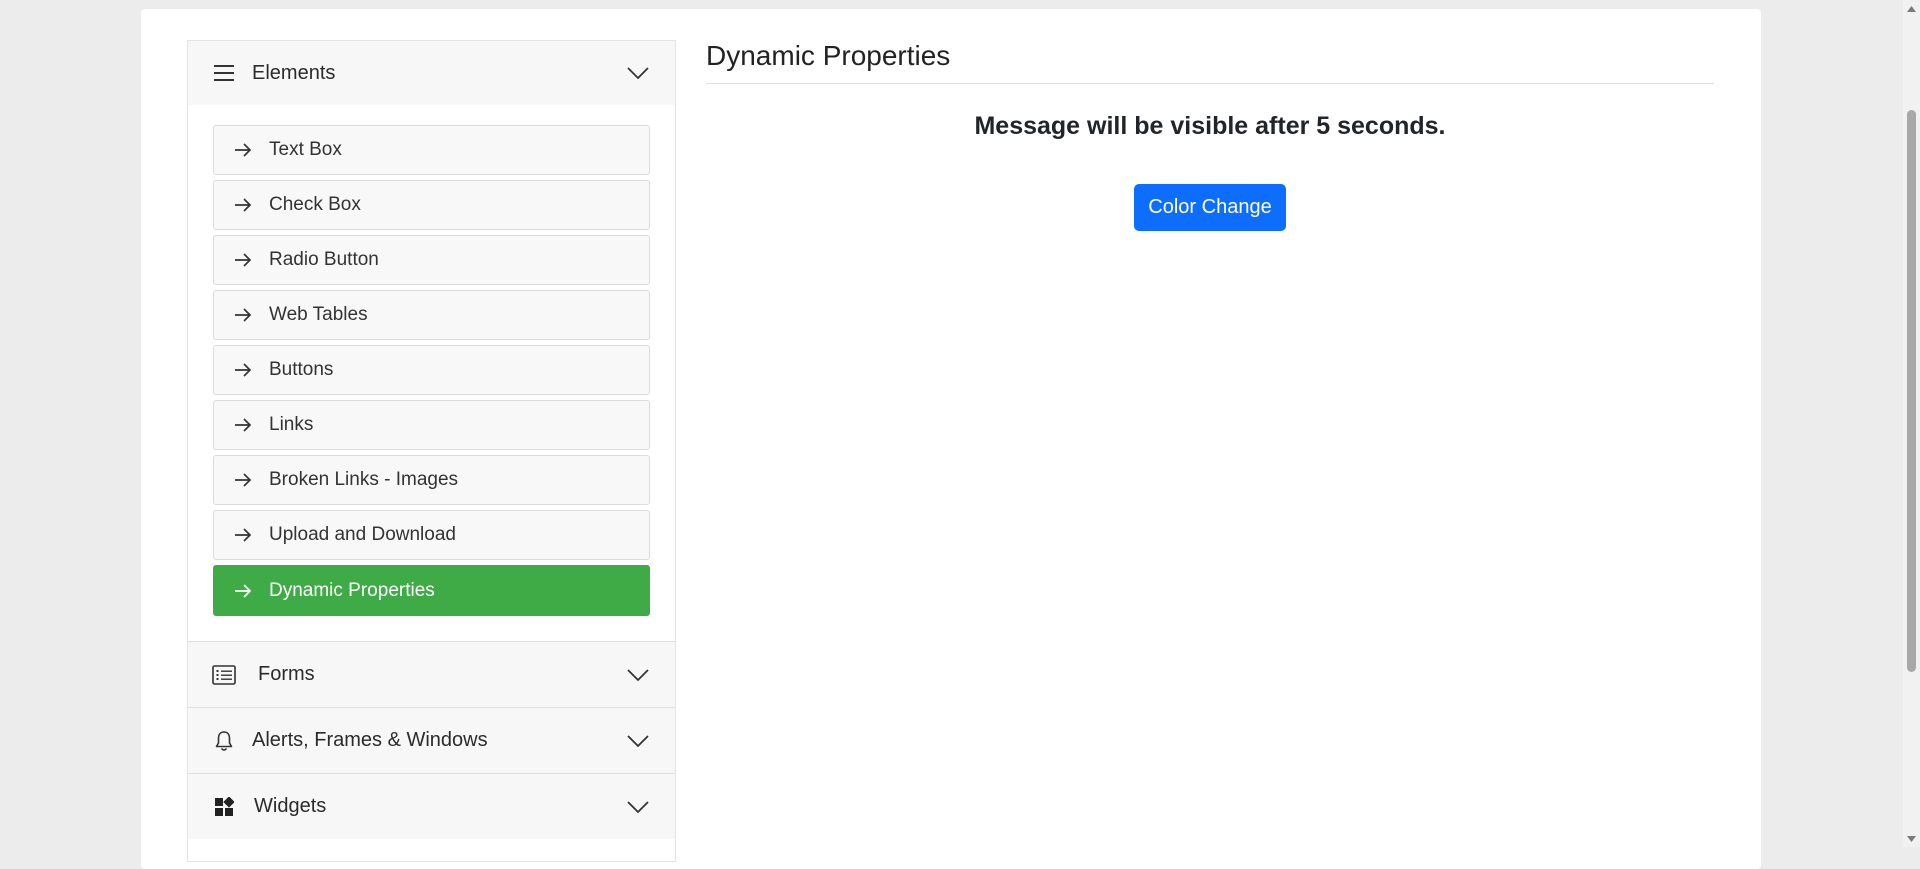  Describe the element at coordinates (301, 369) in the screenshot. I see `menu-item-label: Buttons` at that location.